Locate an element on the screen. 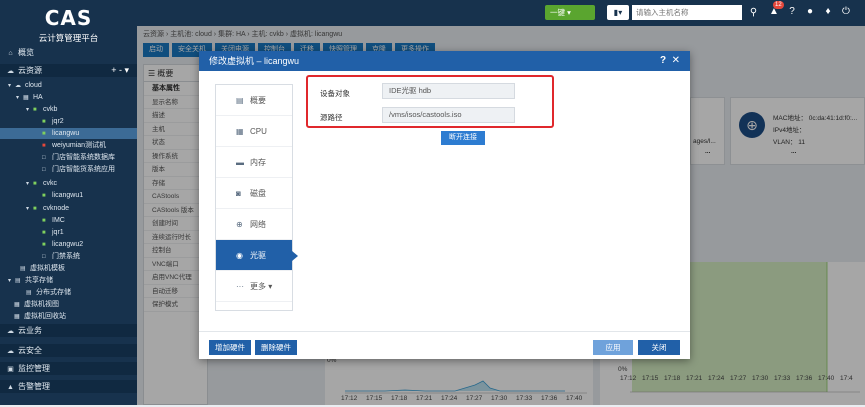  add-hardware-button: 增加硬件 is located at coordinates (230, 347).